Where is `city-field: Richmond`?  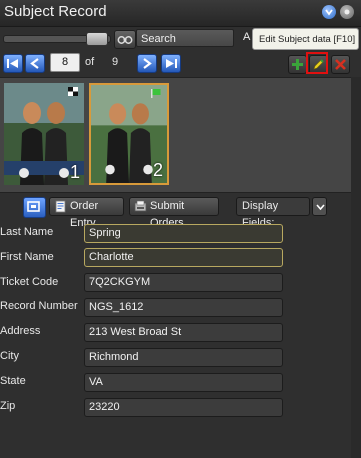
city-field: Richmond is located at coordinates (183, 357).